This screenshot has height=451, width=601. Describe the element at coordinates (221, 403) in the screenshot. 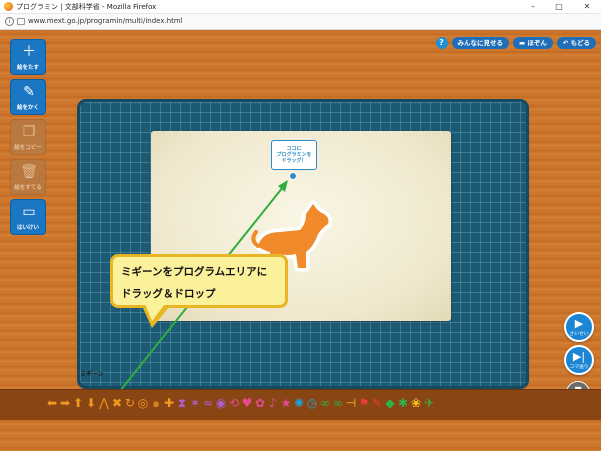

I see `spiral-icon: ◉` at that location.